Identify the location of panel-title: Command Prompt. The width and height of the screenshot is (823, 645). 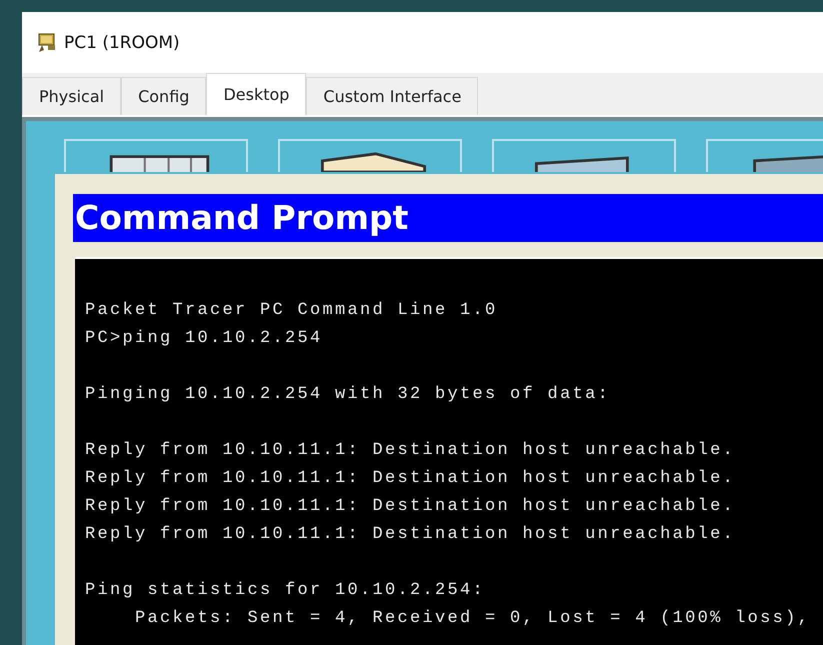
(448, 218).